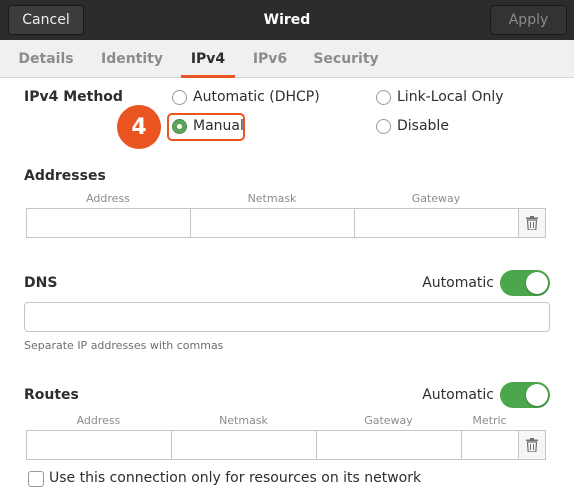 Image resolution: width=574 pixels, height=492 pixels. I want to click on delete-address-button, so click(532, 223).